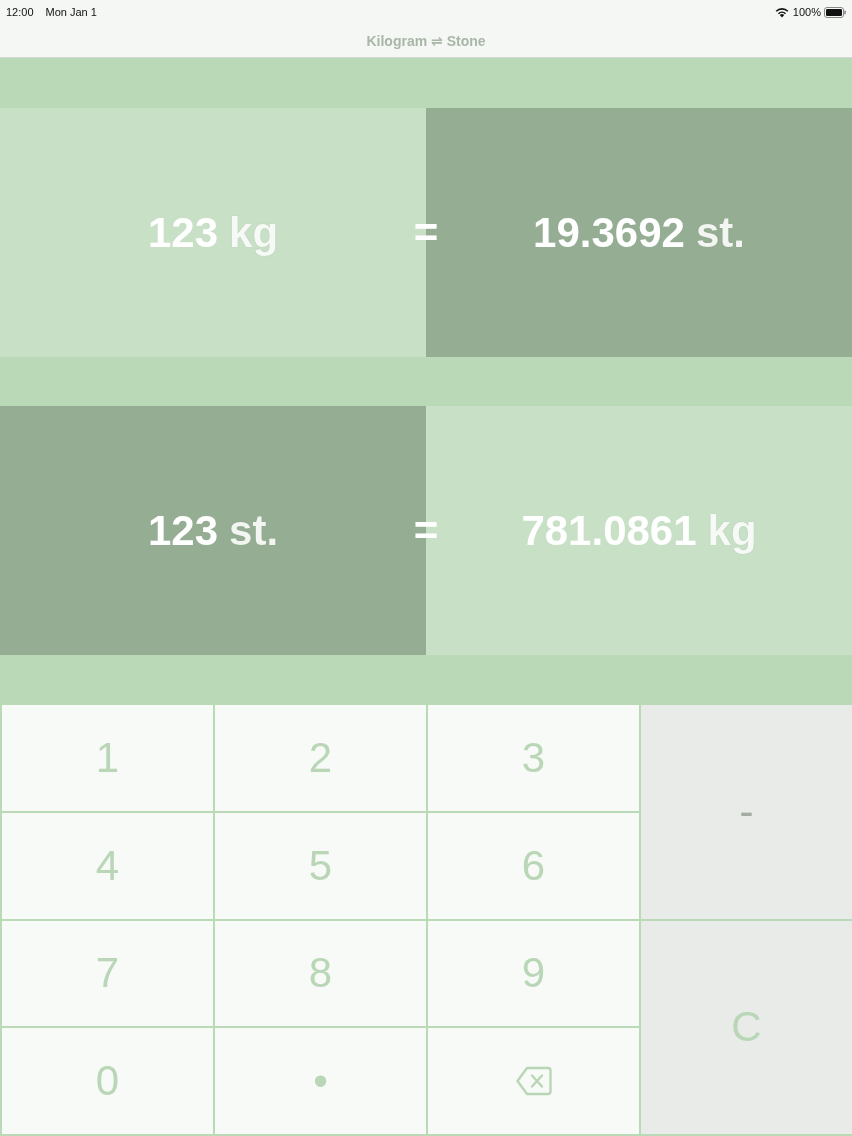 This screenshot has height=1136, width=852. I want to click on digit-key: 4, so click(107, 865).